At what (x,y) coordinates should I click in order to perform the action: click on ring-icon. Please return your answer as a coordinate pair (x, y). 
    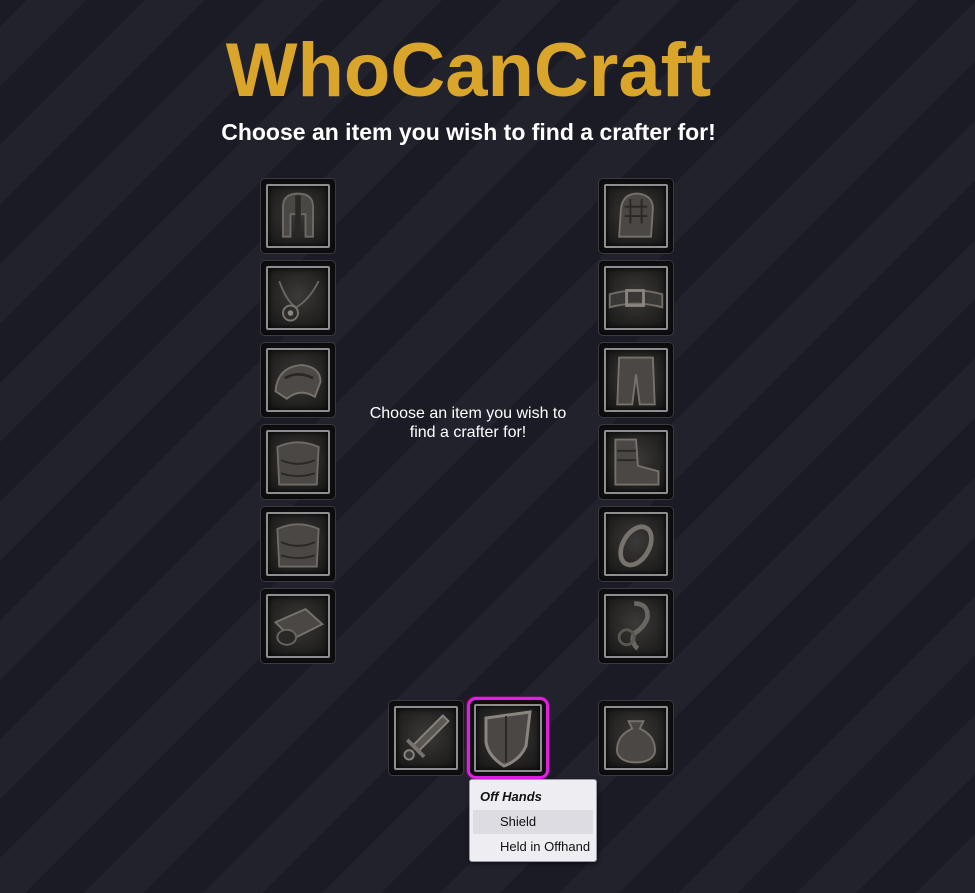
    Looking at the image, I should click on (636, 544).